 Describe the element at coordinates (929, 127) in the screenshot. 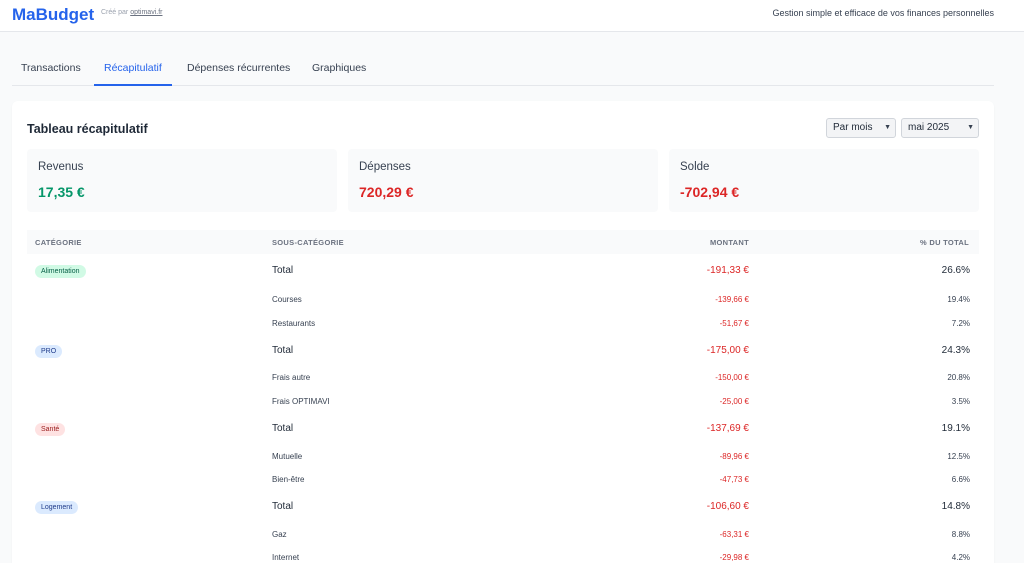

I see `month-select-value: mai 2025` at that location.